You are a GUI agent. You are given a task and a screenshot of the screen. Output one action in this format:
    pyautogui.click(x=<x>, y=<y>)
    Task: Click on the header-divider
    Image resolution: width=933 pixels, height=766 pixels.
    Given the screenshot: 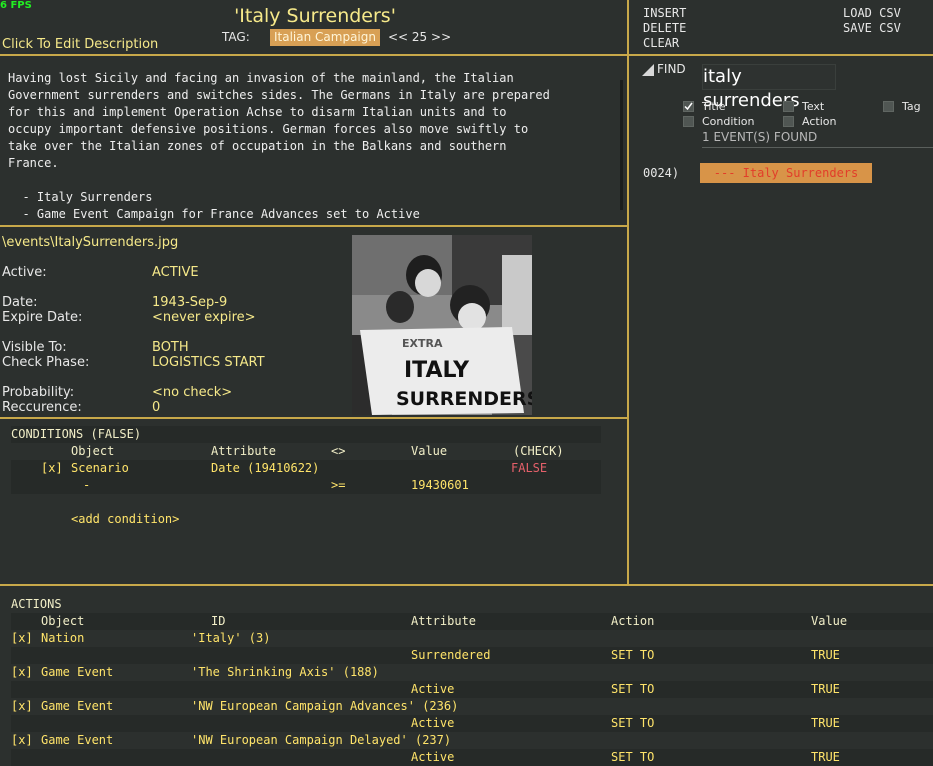 What is the action you would take?
    pyautogui.click(x=313, y=55)
    